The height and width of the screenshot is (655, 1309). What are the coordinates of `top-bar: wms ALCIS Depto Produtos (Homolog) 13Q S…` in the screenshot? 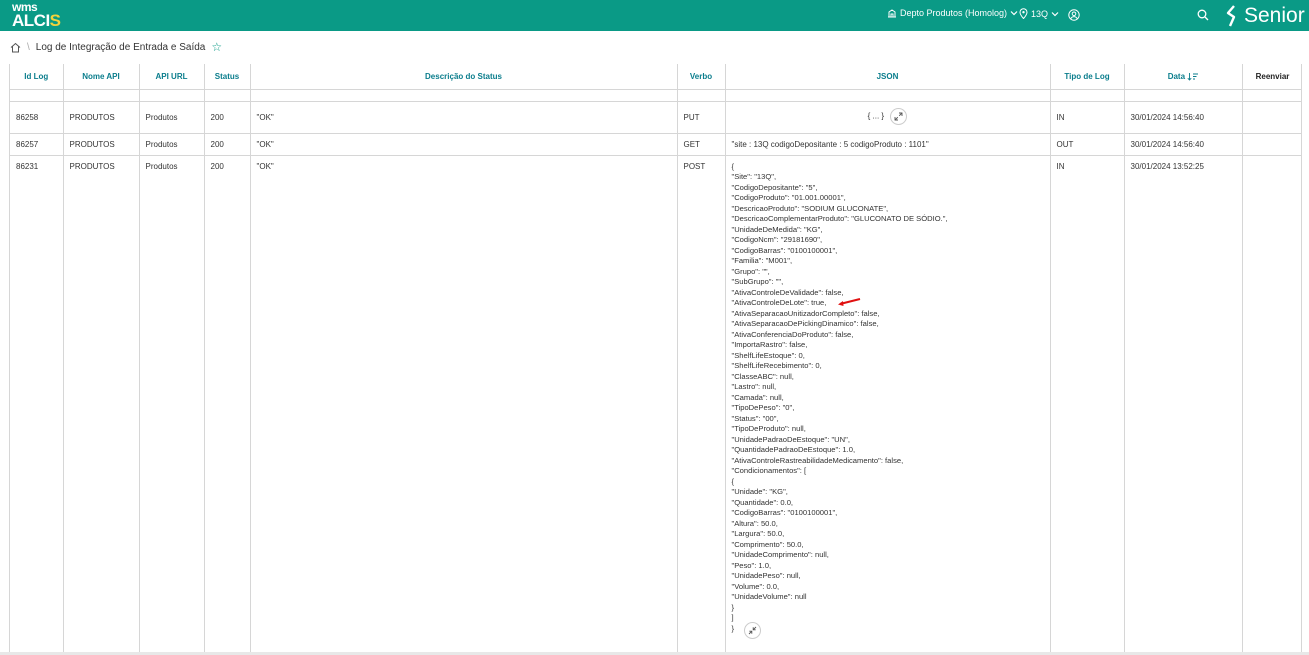 It's located at (654, 15).